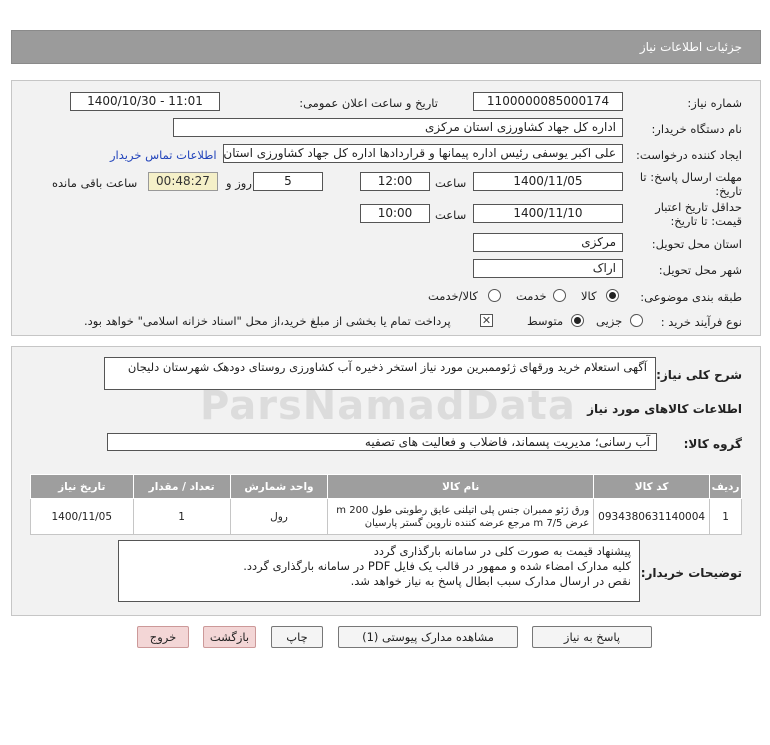 The image size is (770, 745). Describe the element at coordinates (428, 637) in the screenshot. I see `attachments-button: مشاهده مدارک پیوستی (1)` at that location.